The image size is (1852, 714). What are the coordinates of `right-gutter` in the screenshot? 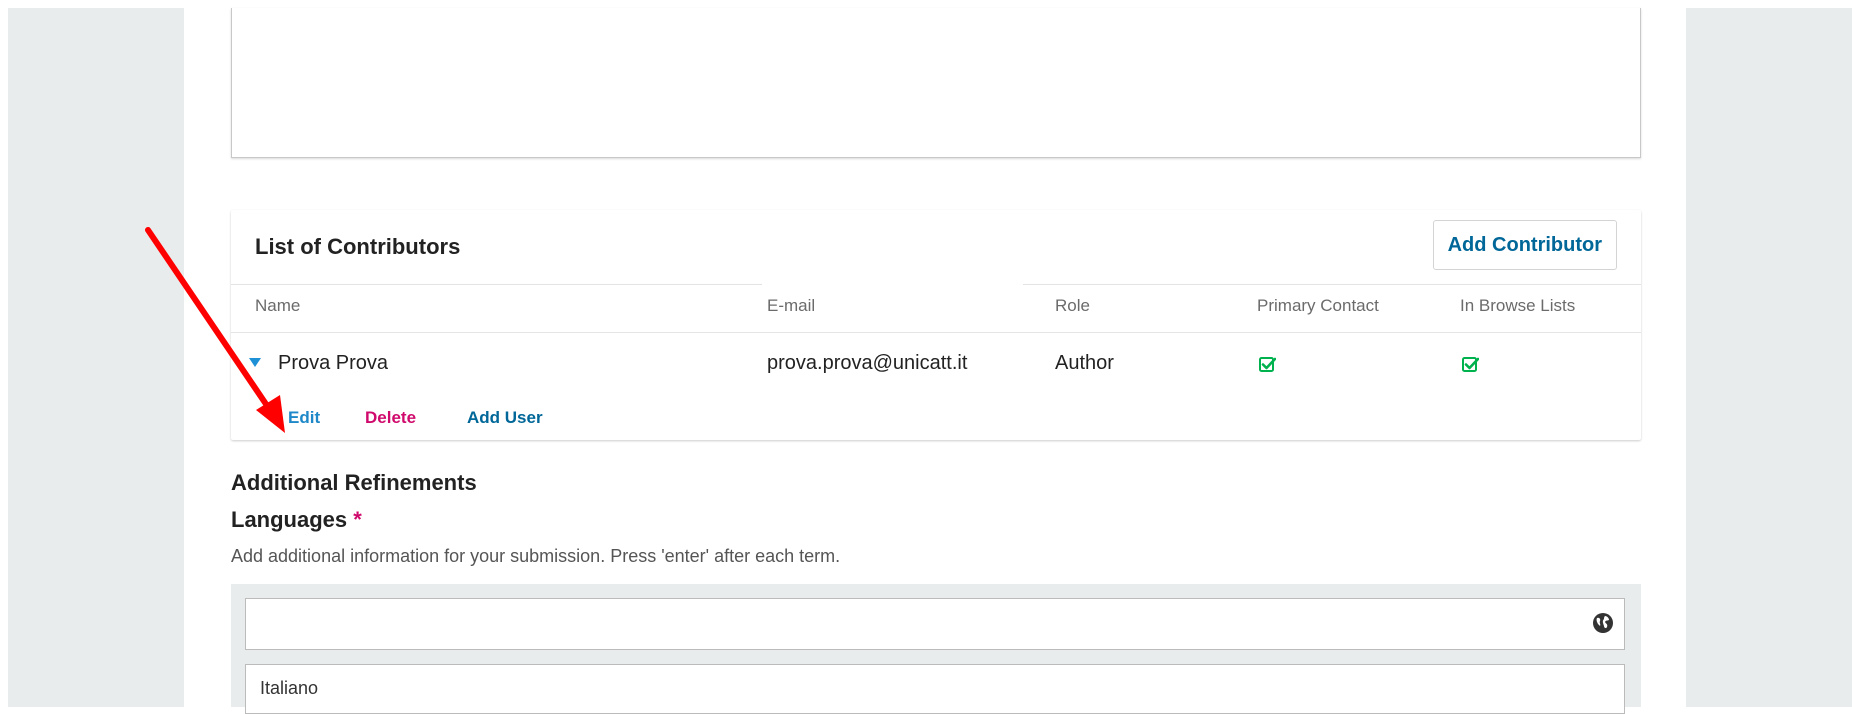 It's located at (1769, 357).